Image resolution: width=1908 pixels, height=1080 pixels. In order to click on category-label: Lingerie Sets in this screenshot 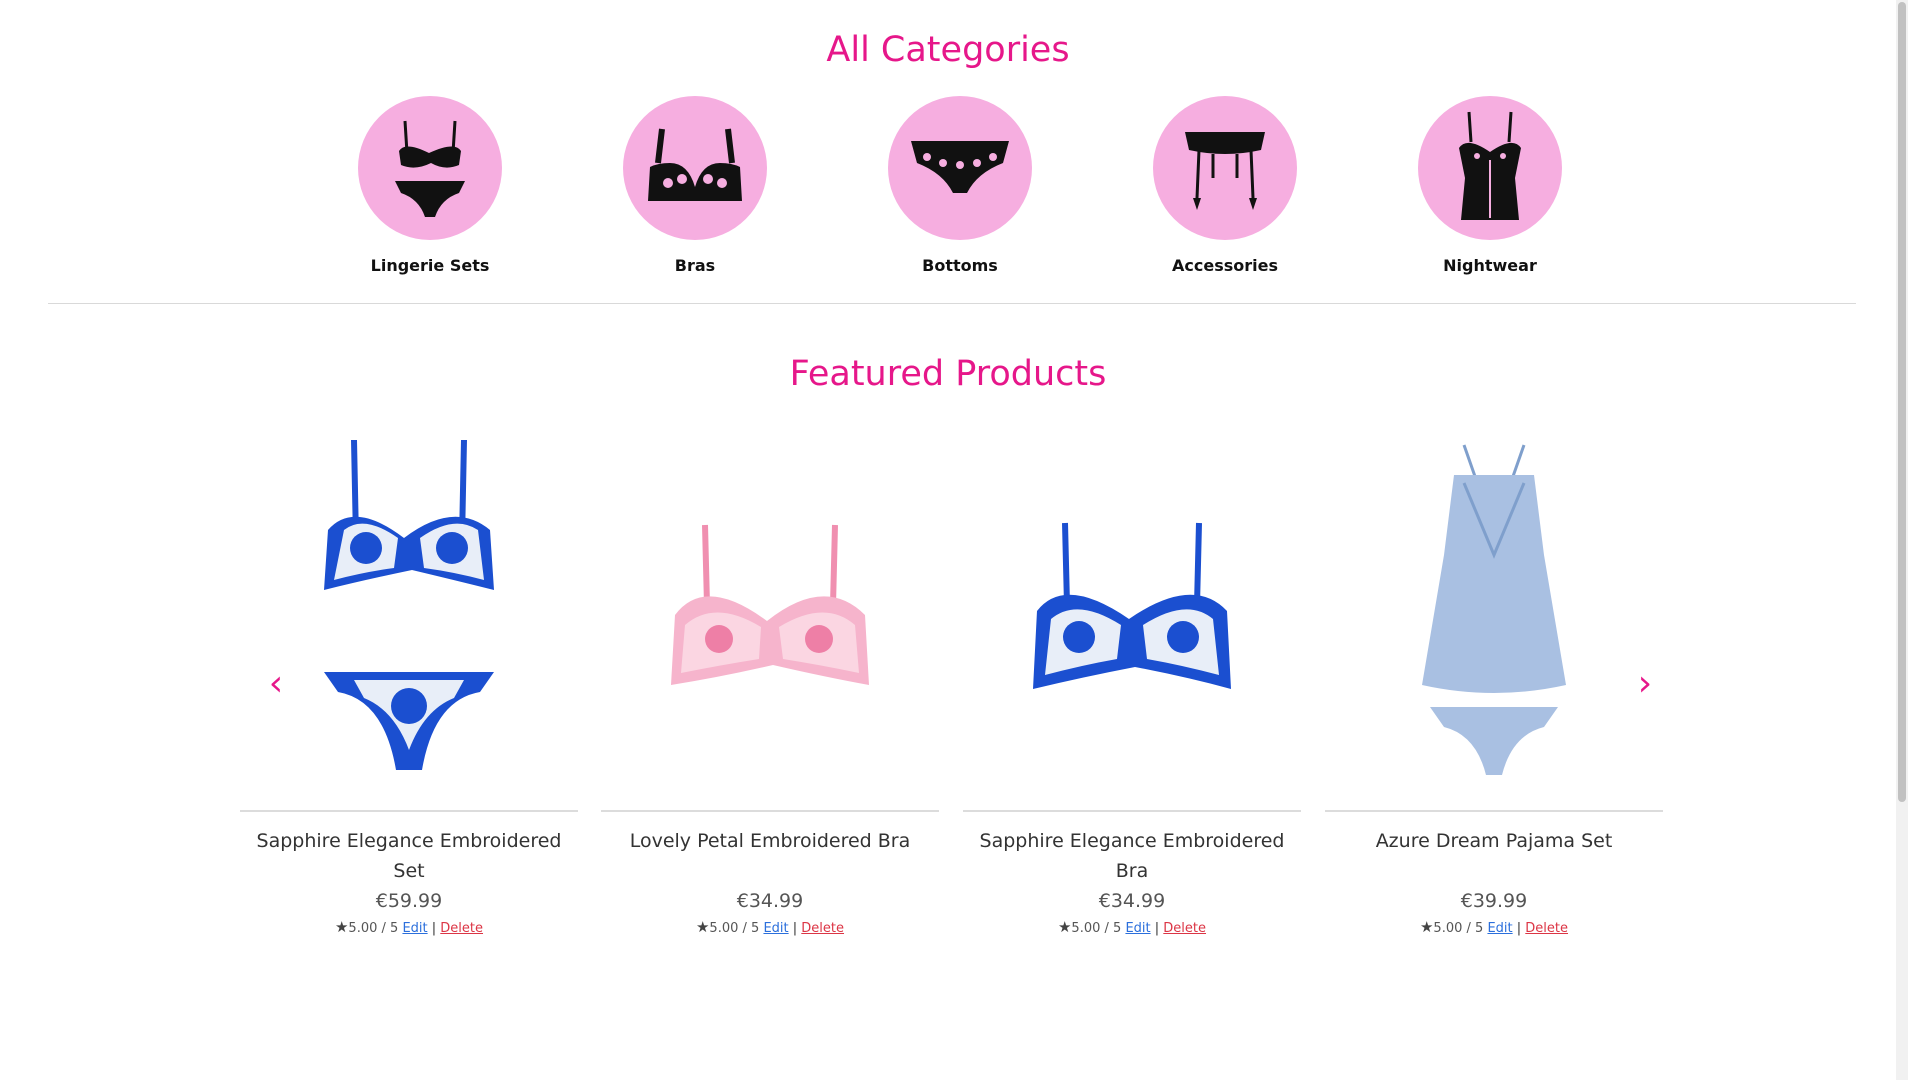, I will do `click(430, 265)`.